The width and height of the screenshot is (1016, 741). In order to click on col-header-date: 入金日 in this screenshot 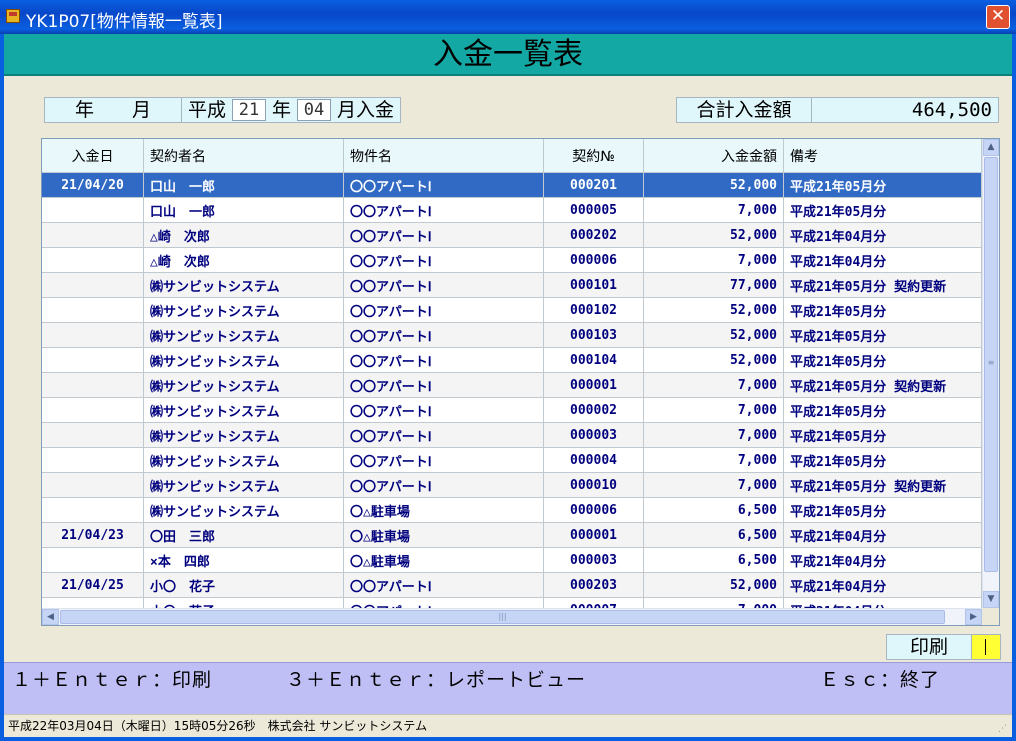, I will do `click(93, 156)`.